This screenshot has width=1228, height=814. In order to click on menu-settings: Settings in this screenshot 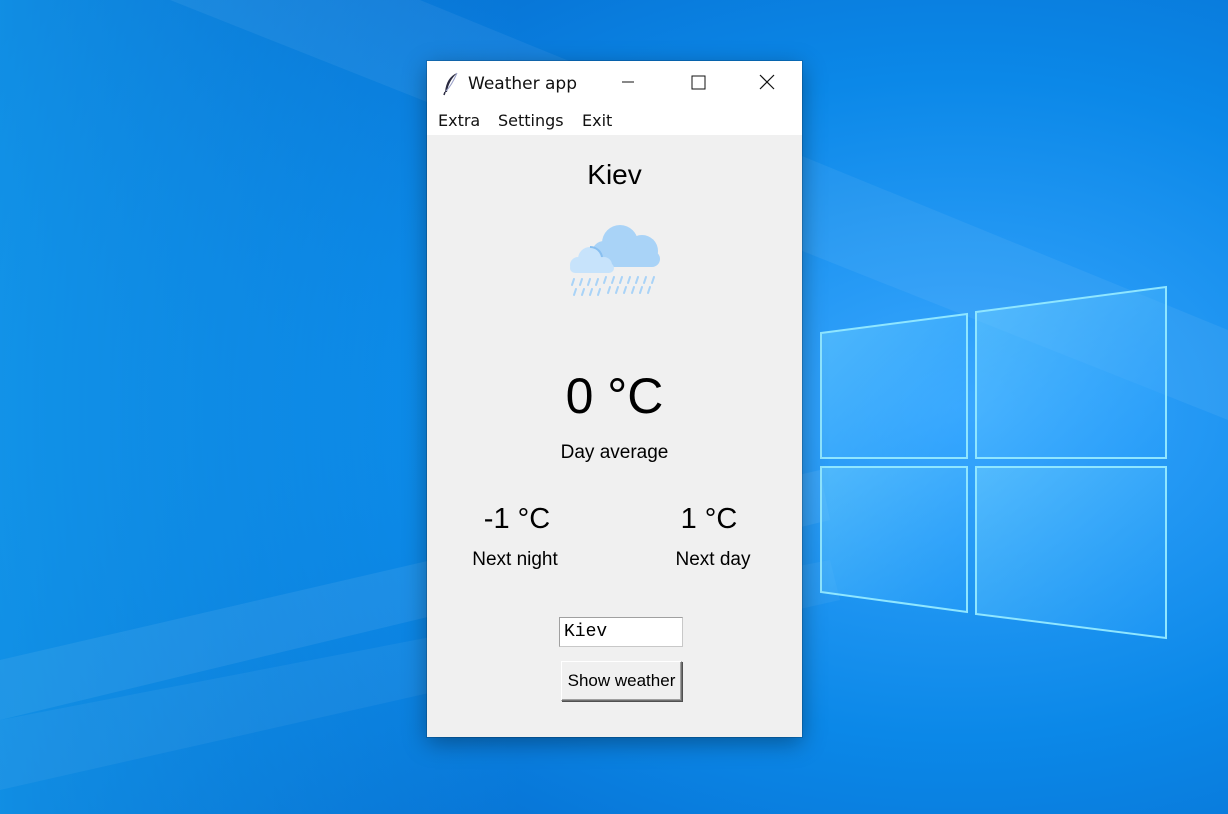, I will do `click(531, 120)`.